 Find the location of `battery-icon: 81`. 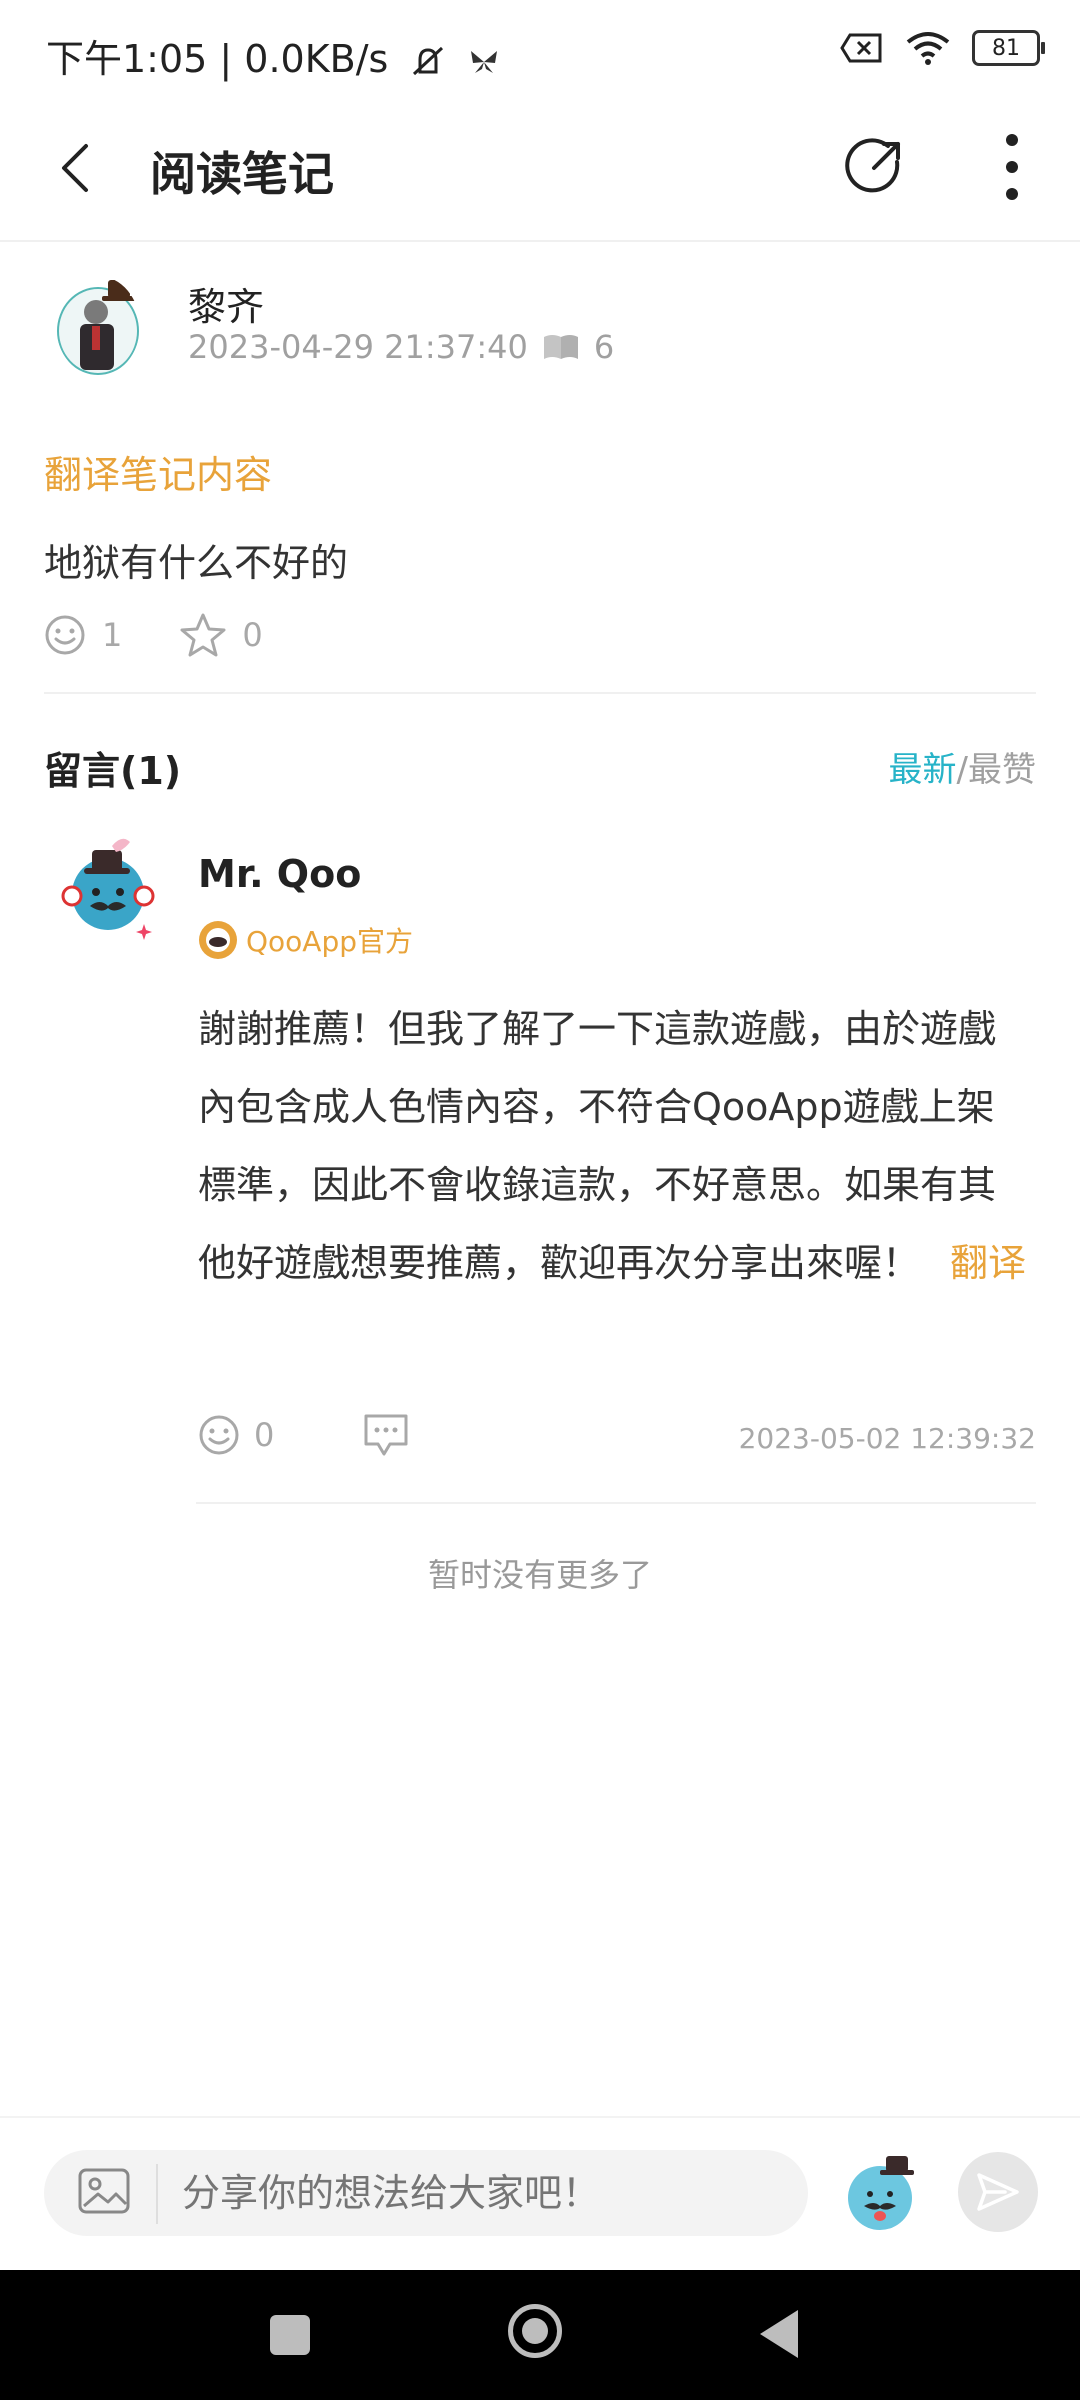

battery-icon: 81 is located at coordinates (1008, 48).